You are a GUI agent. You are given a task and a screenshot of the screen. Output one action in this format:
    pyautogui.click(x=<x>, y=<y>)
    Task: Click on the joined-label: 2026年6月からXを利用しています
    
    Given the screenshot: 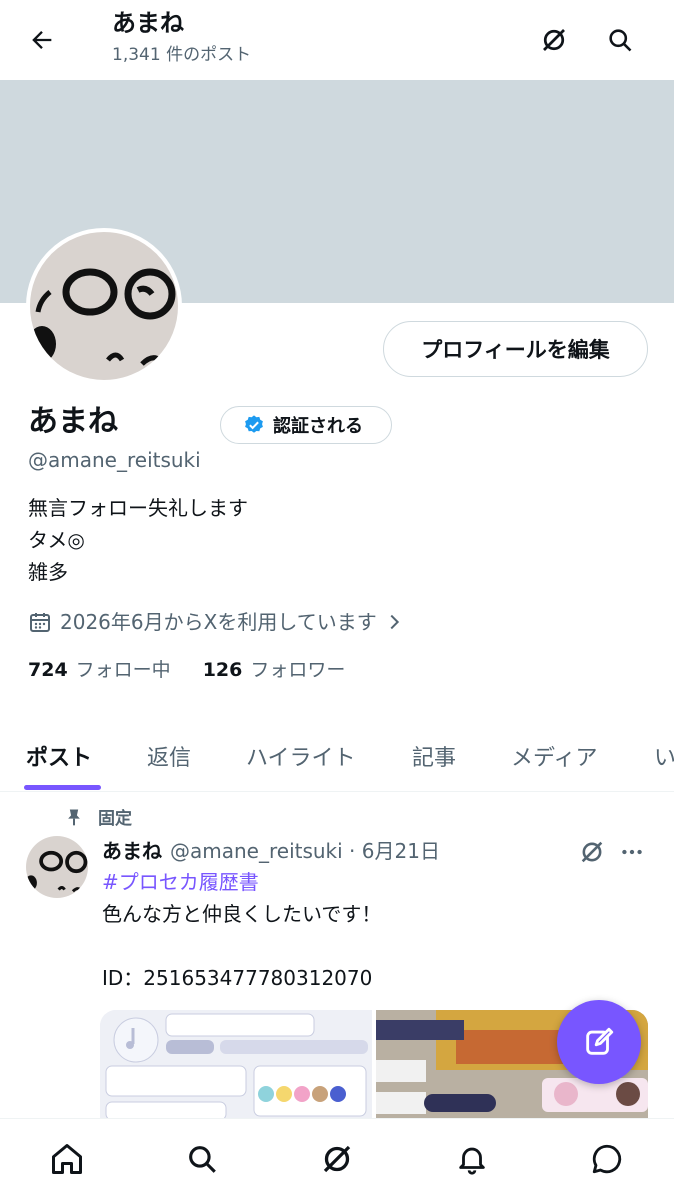 What is the action you would take?
    pyautogui.click(x=218, y=622)
    